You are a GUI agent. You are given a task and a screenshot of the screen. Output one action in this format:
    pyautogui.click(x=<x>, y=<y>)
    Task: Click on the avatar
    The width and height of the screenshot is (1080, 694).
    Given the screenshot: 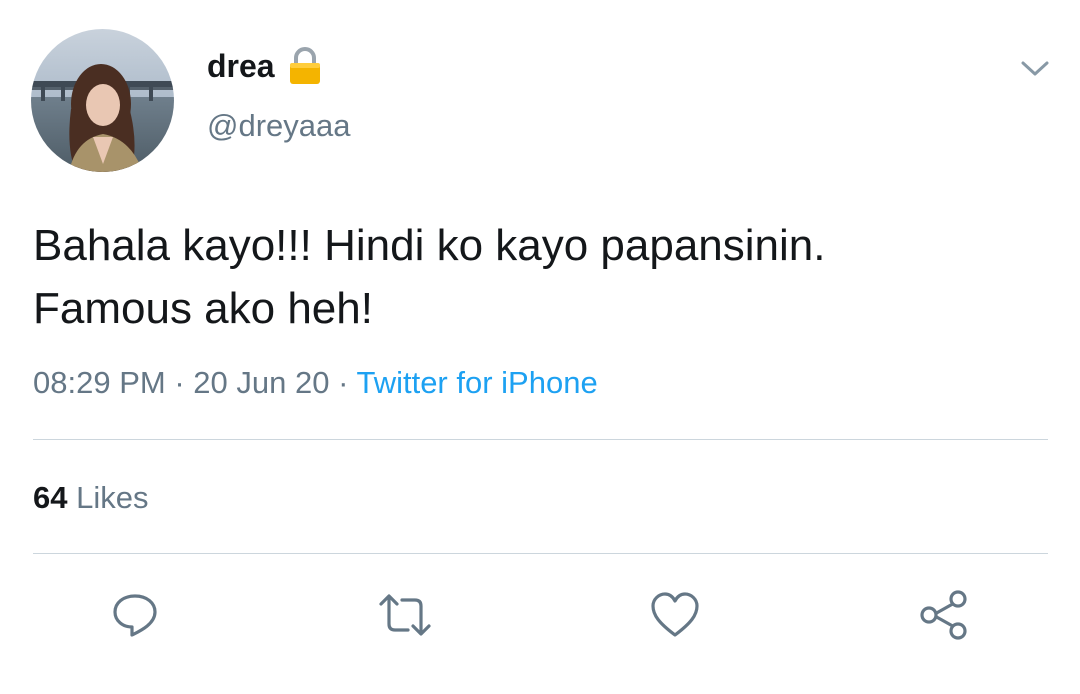 What is the action you would take?
    pyautogui.click(x=102, y=100)
    